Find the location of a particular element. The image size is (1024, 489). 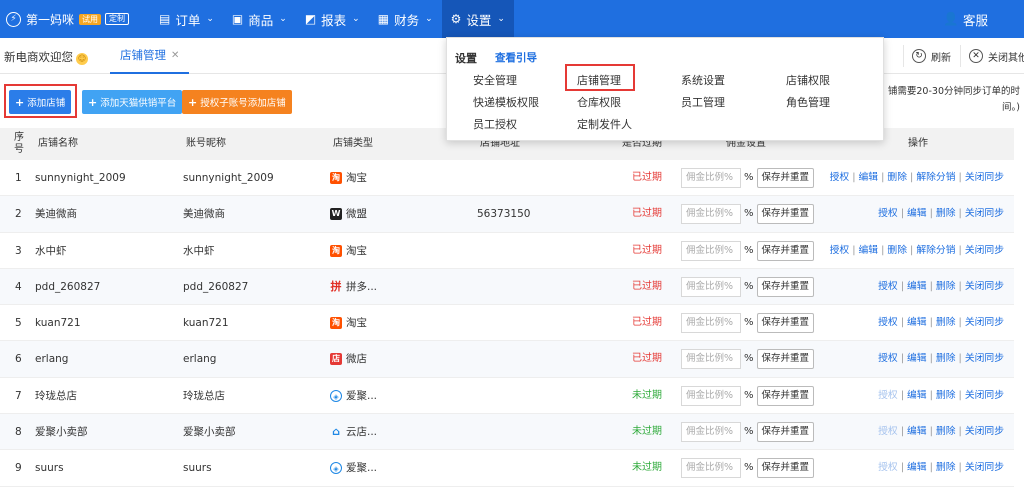

nav-product: ▣ 商品 ⌄ is located at coordinates (259, 19).